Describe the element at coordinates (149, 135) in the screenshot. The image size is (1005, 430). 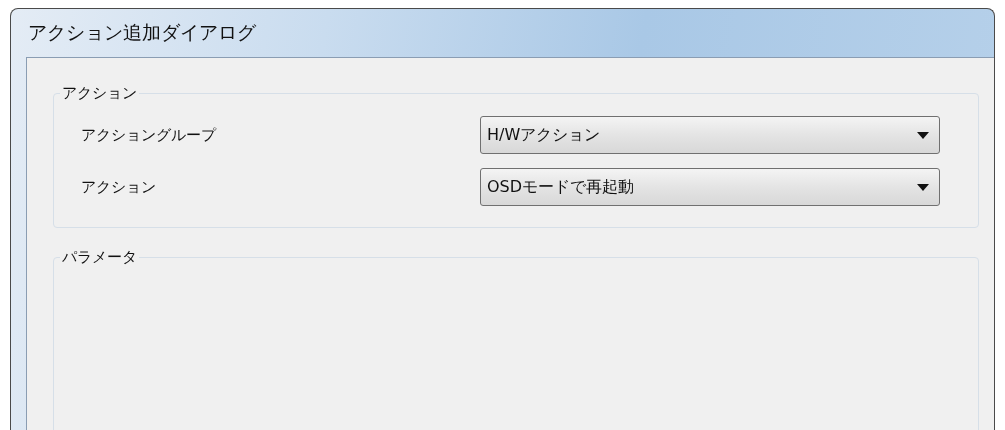
I see `field-label: アクショングループ` at that location.